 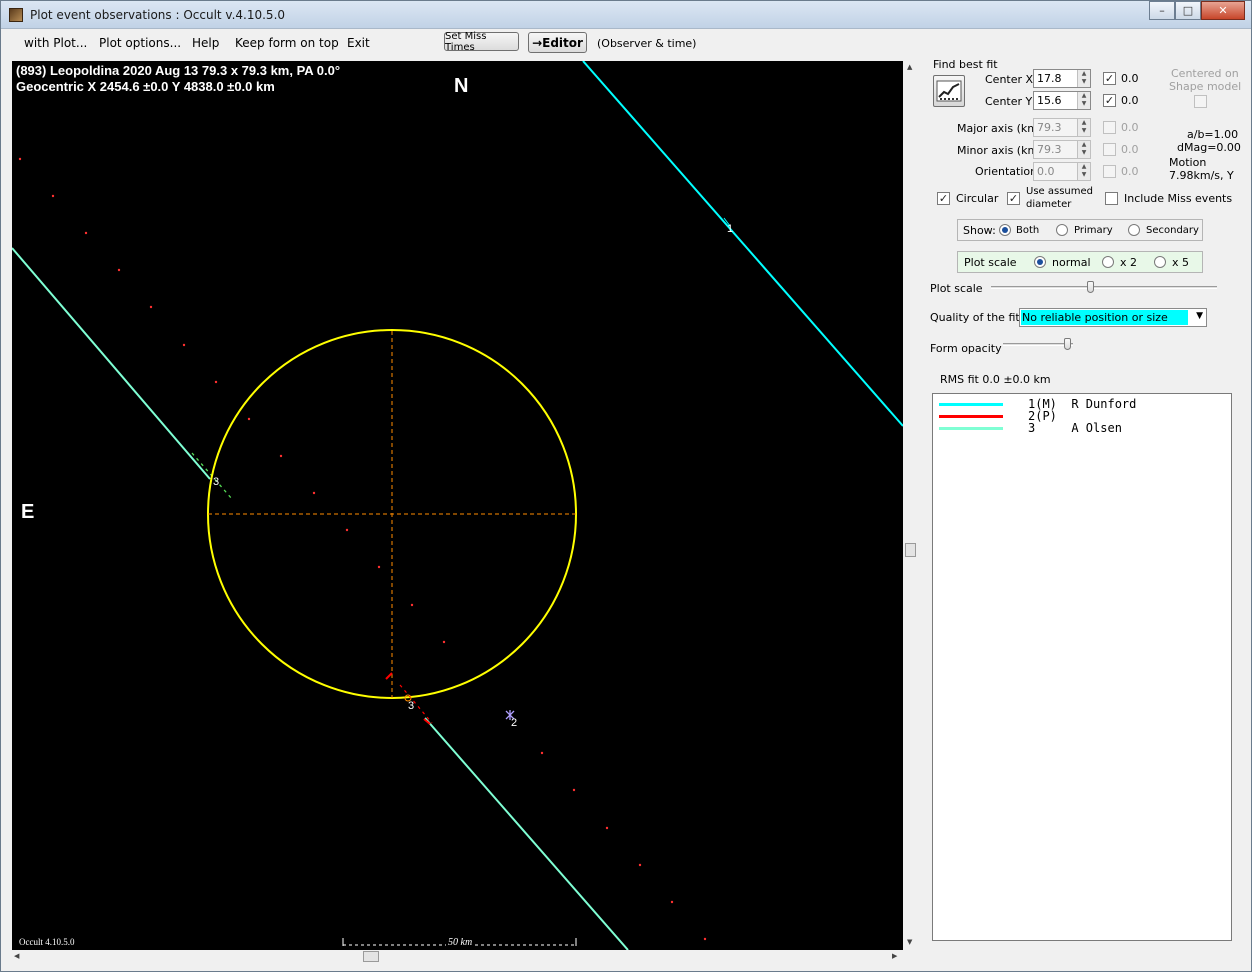 I want to click on center-x-input: 17.8 ▲ ▼, so click(x=1062, y=78).